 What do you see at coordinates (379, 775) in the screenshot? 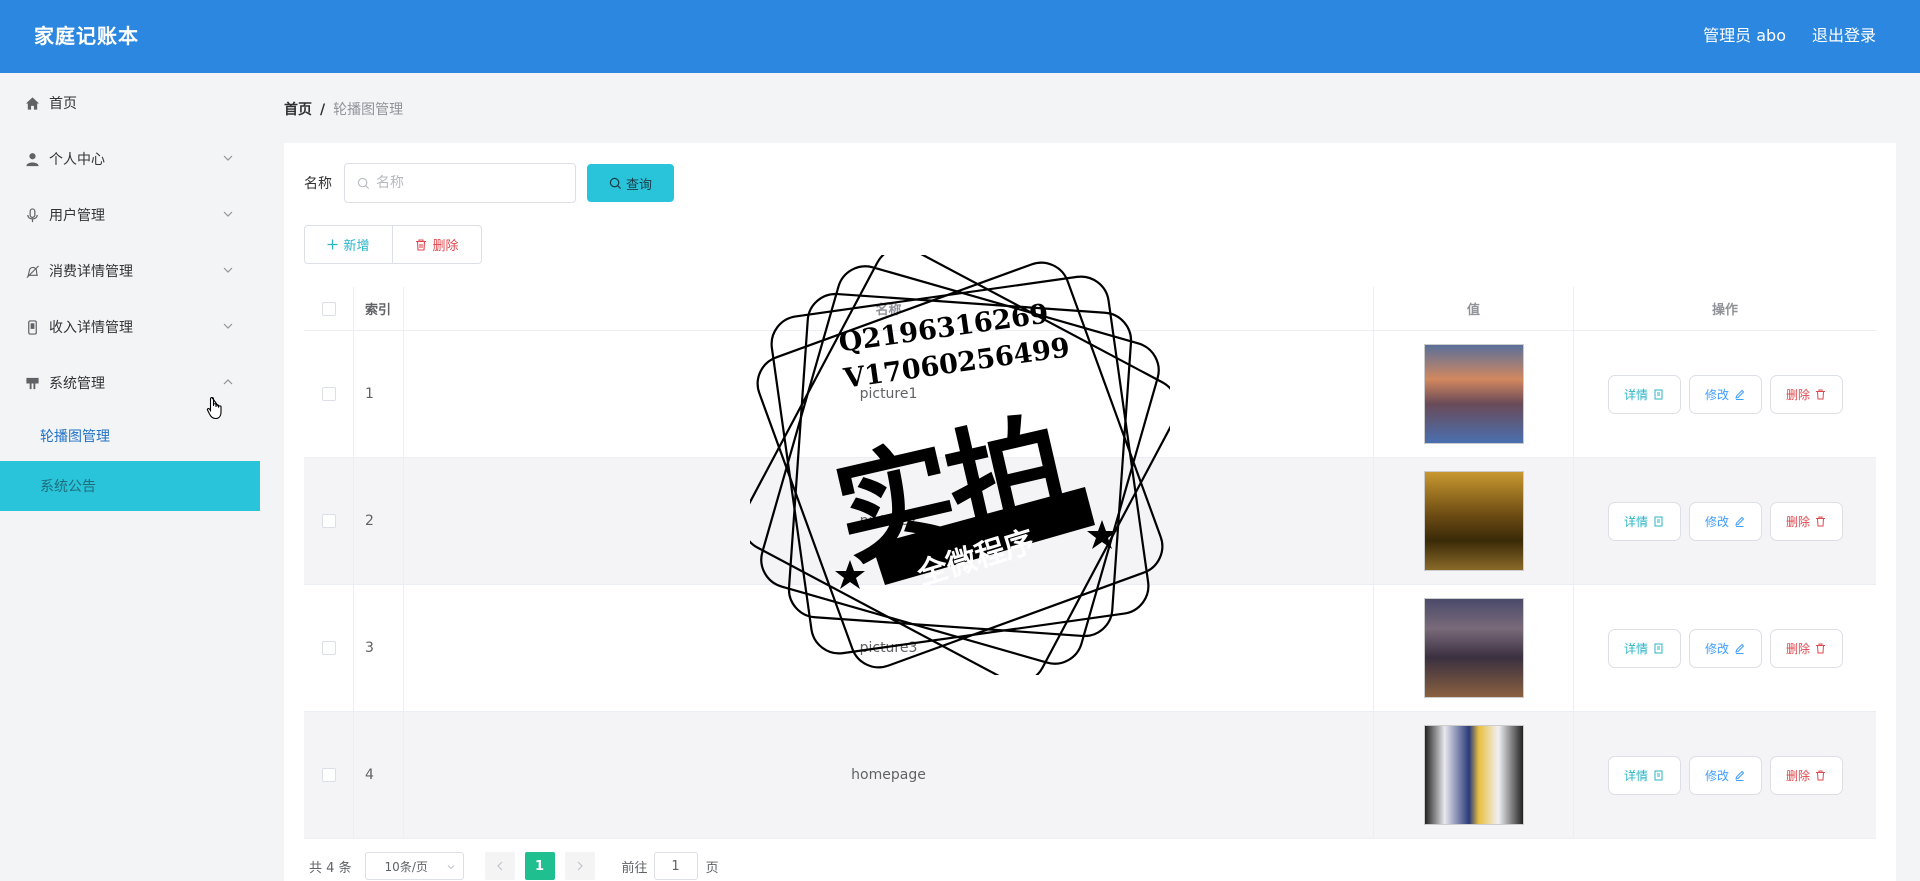
I see `row-index: 4` at bounding box center [379, 775].